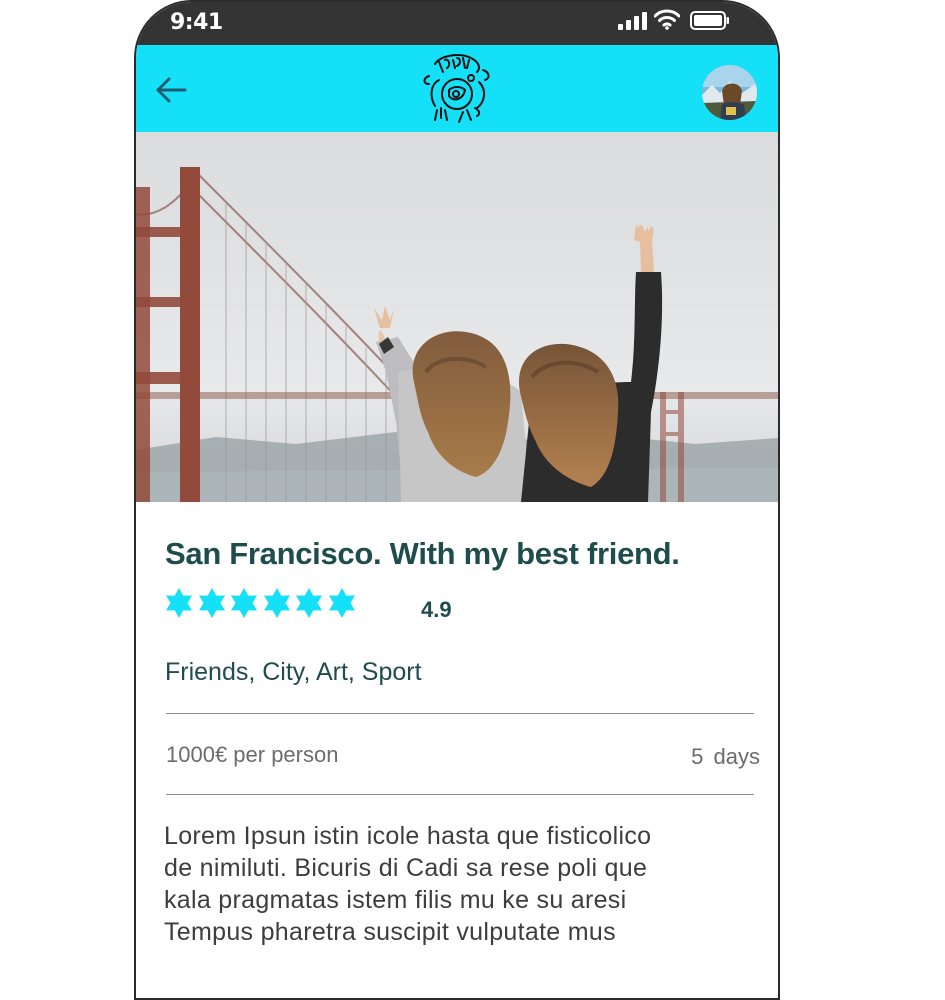 Image resolution: width=945 pixels, height=1000 pixels. I want to click on battery-icon, so click(709, 20).